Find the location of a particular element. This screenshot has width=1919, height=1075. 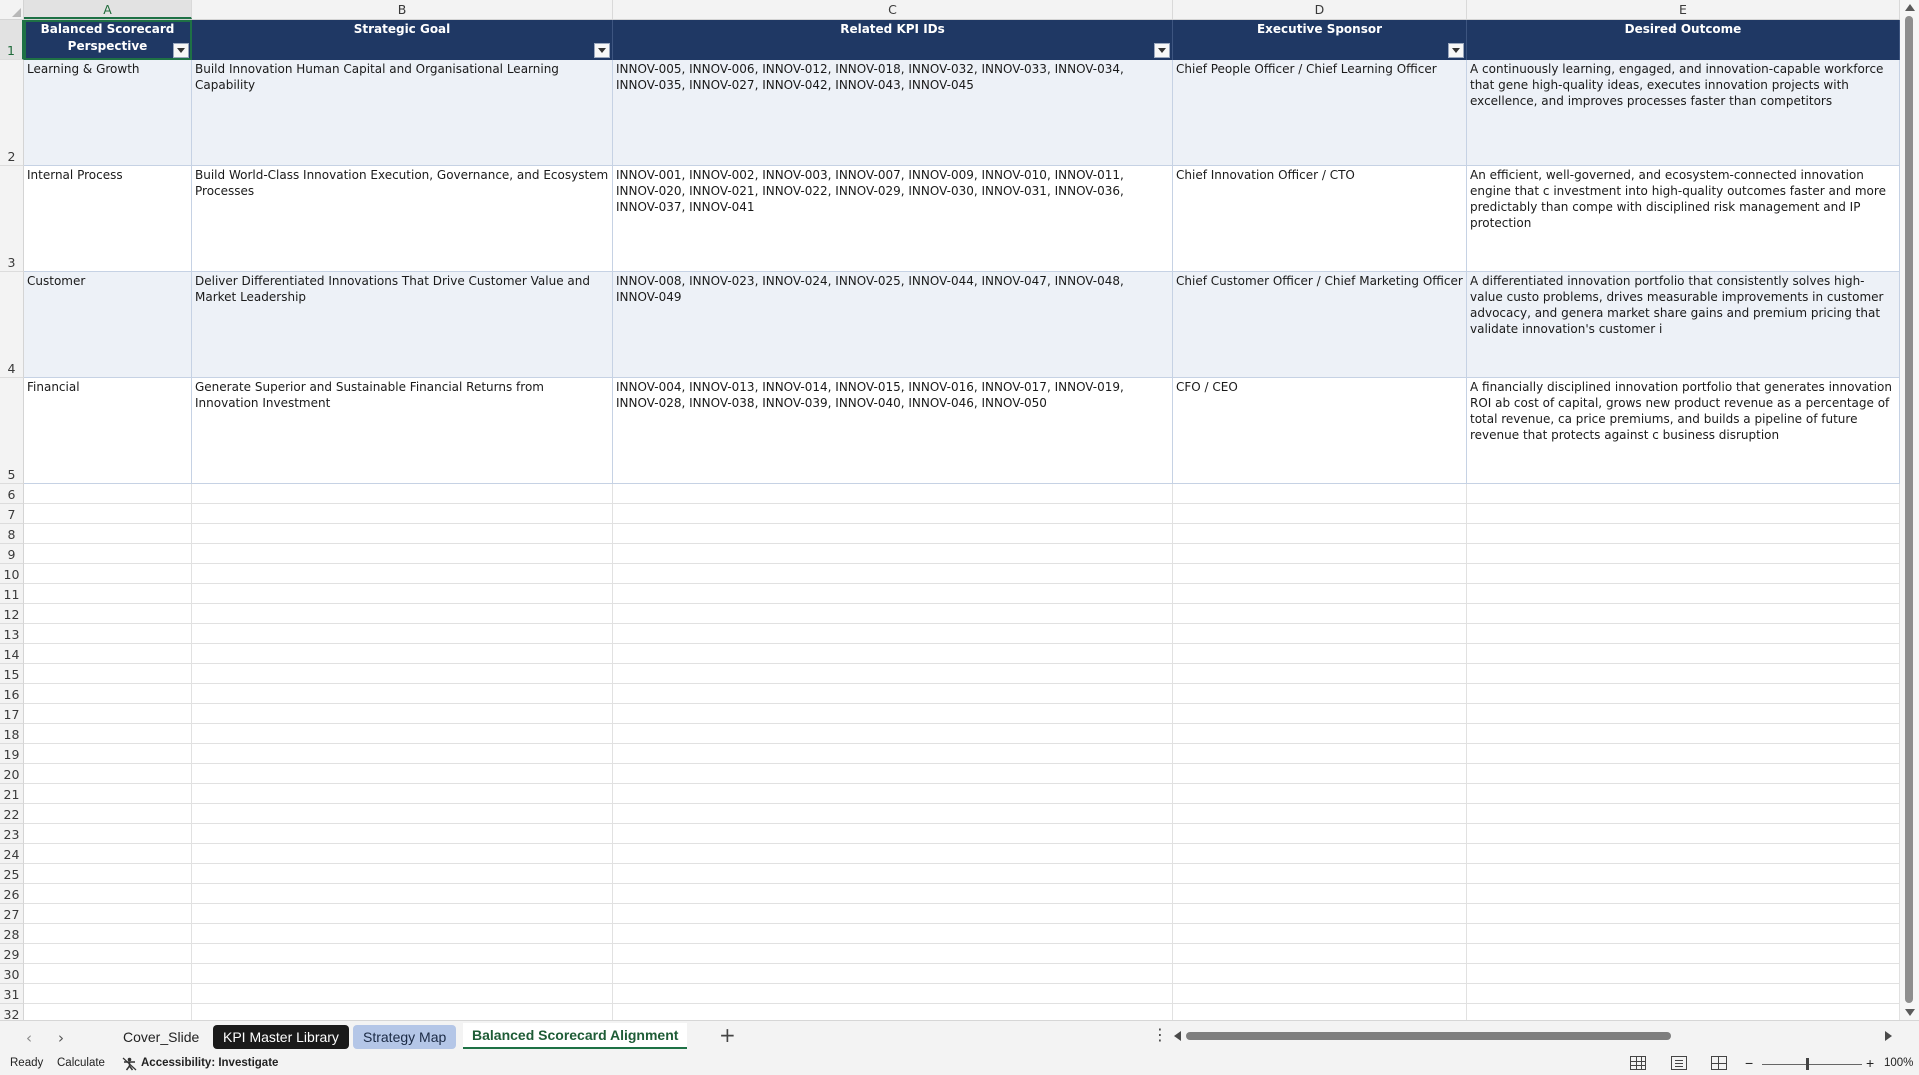

row-header: 29 is located at coordinates (12, 954).